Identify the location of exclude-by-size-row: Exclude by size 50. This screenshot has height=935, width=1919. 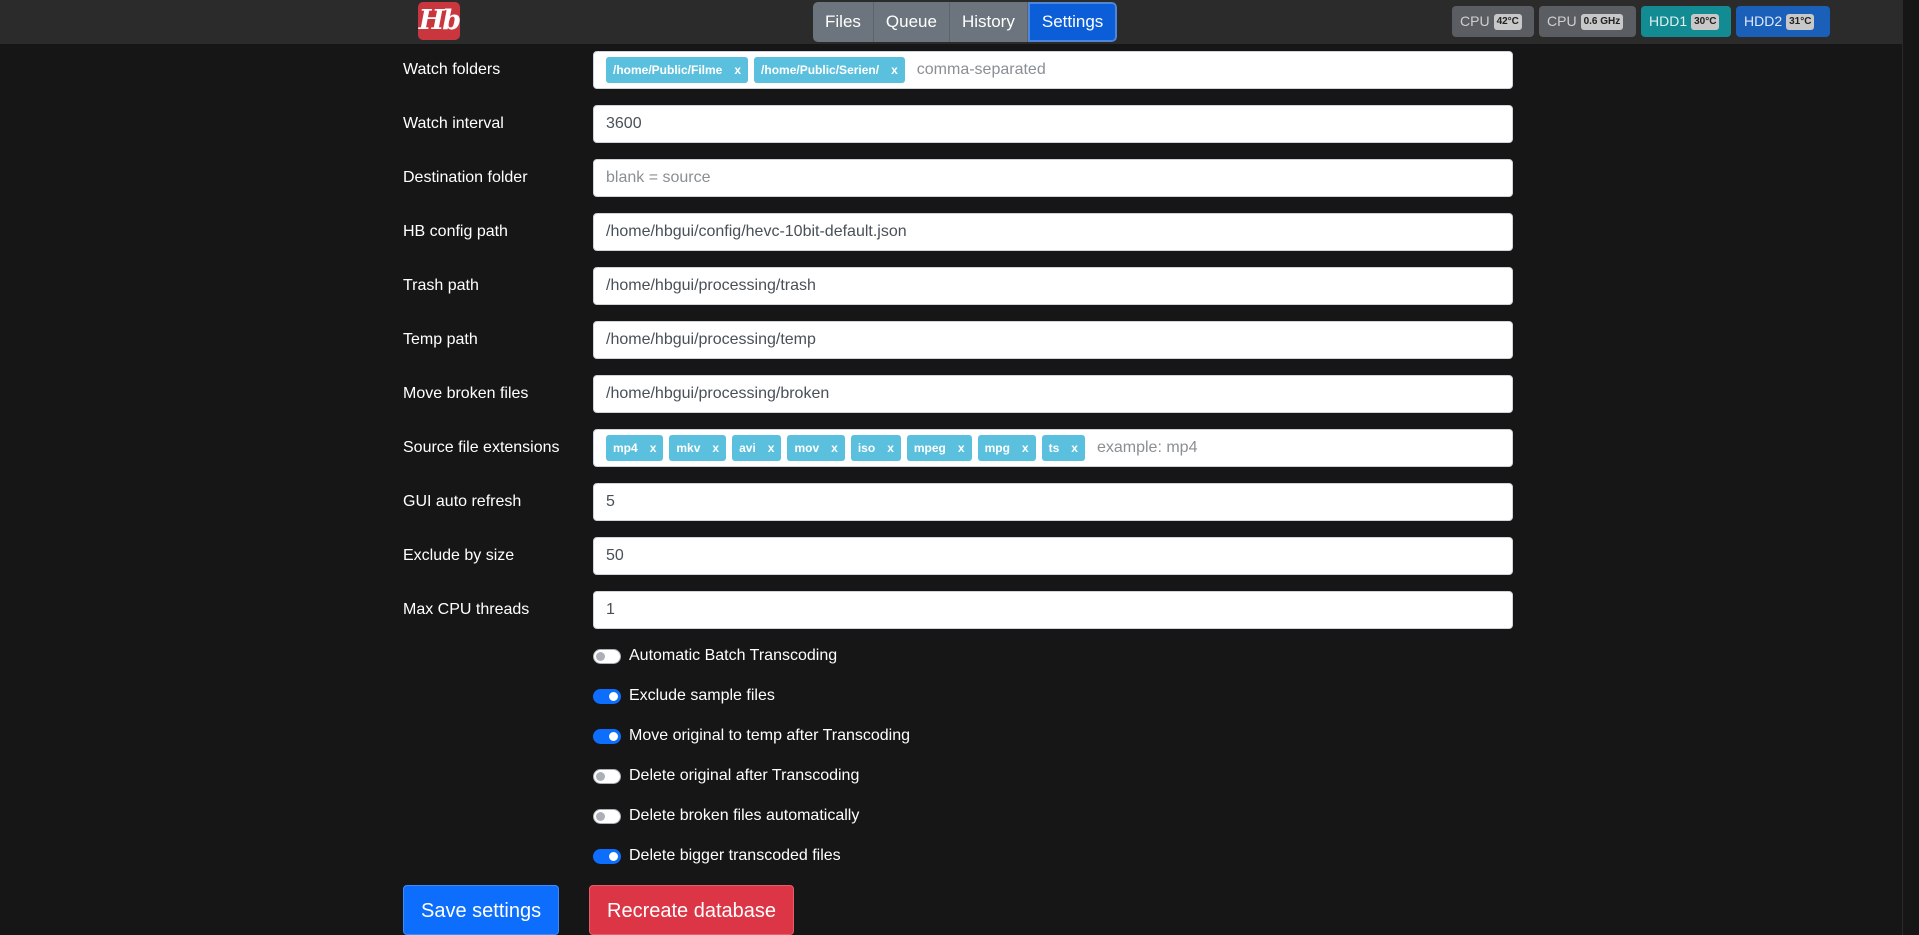
(958, 556).